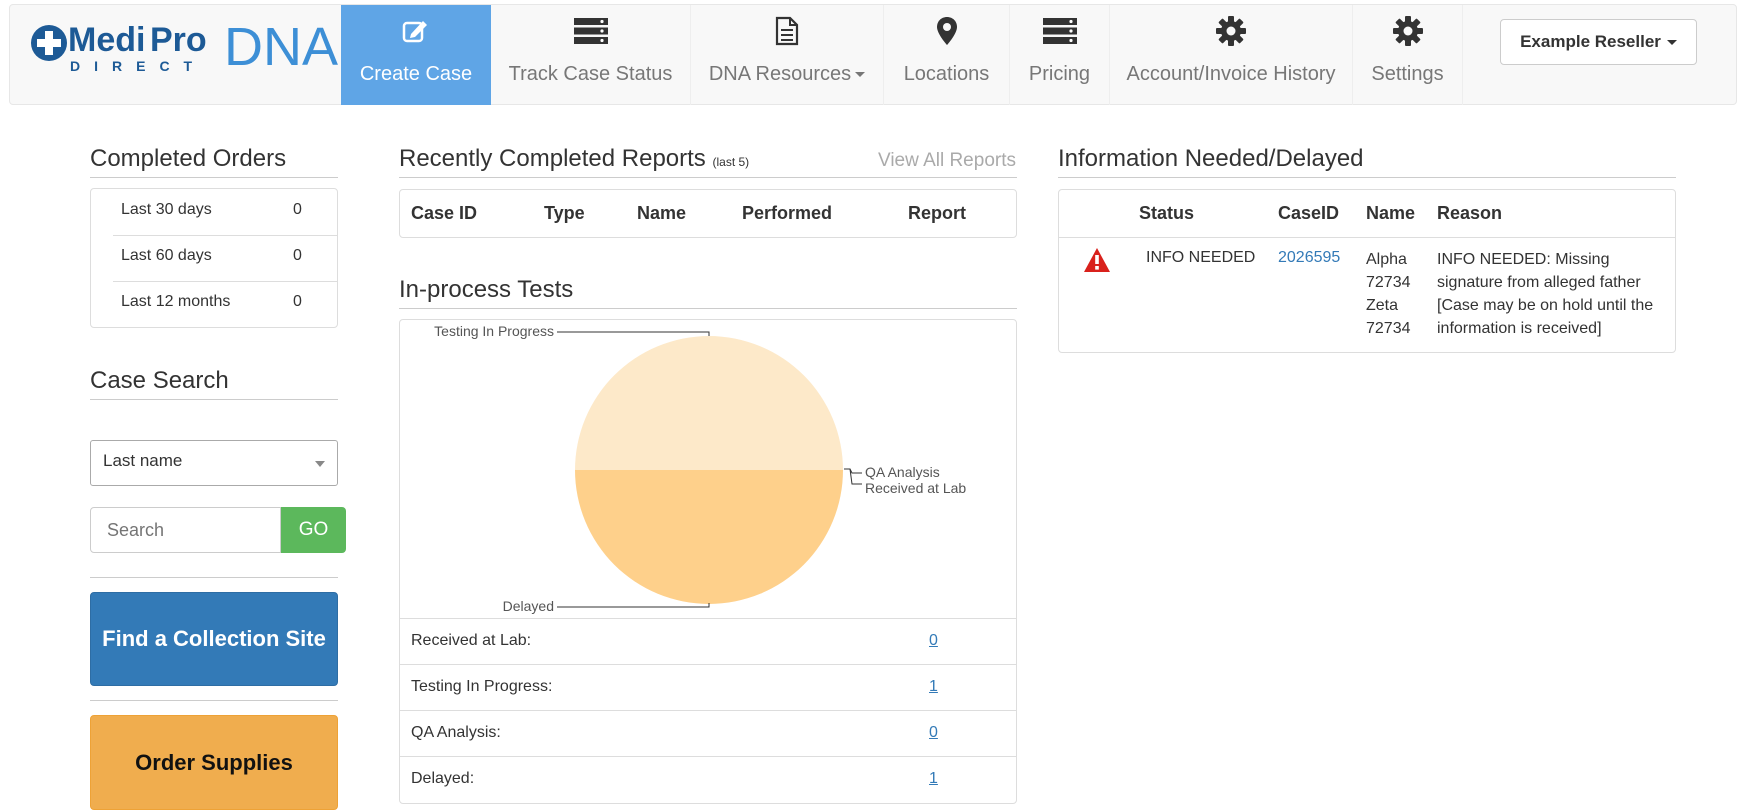  I want to click on nav-dna-resources-label: DNA Resources, so click(787, 74).